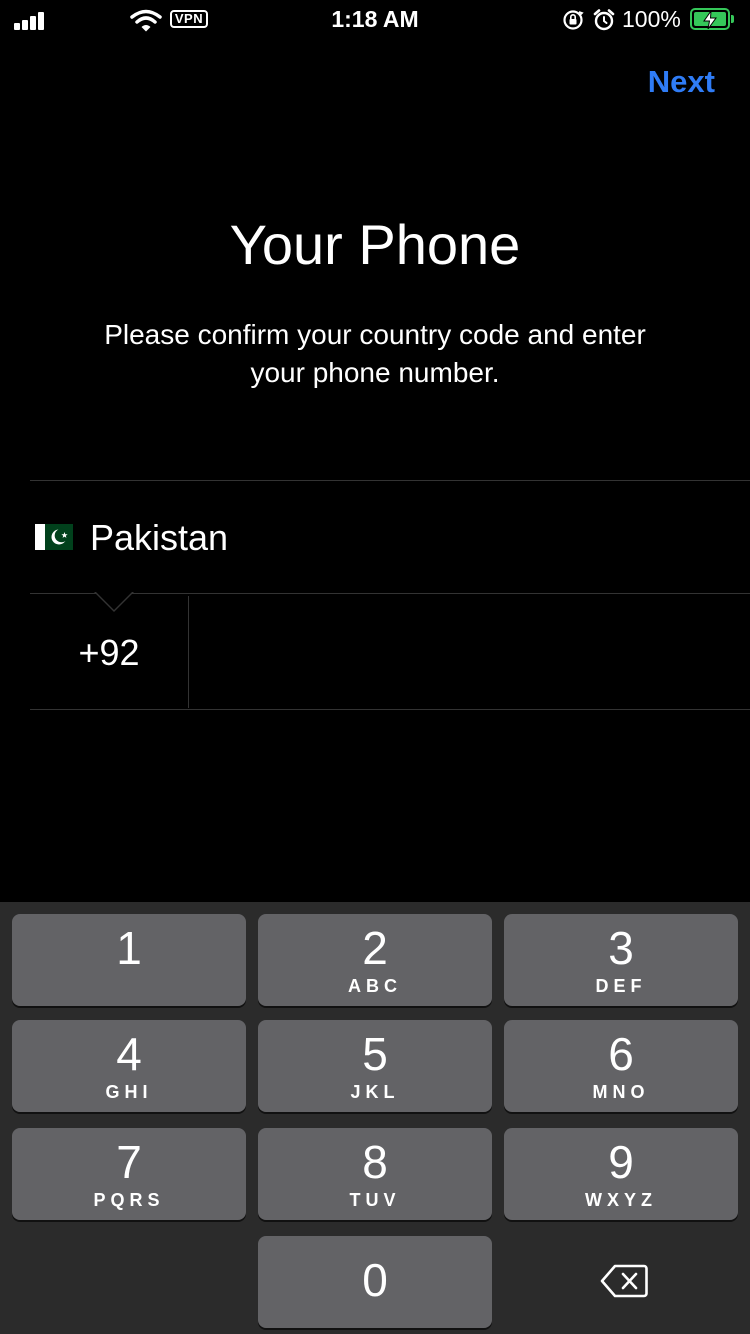 This screenshot has width=750, height=1334. What do you see at coordinates (54, 537) in the screenshot?
I see `pakistan-flag-icon` at bounding box center [54, 537].